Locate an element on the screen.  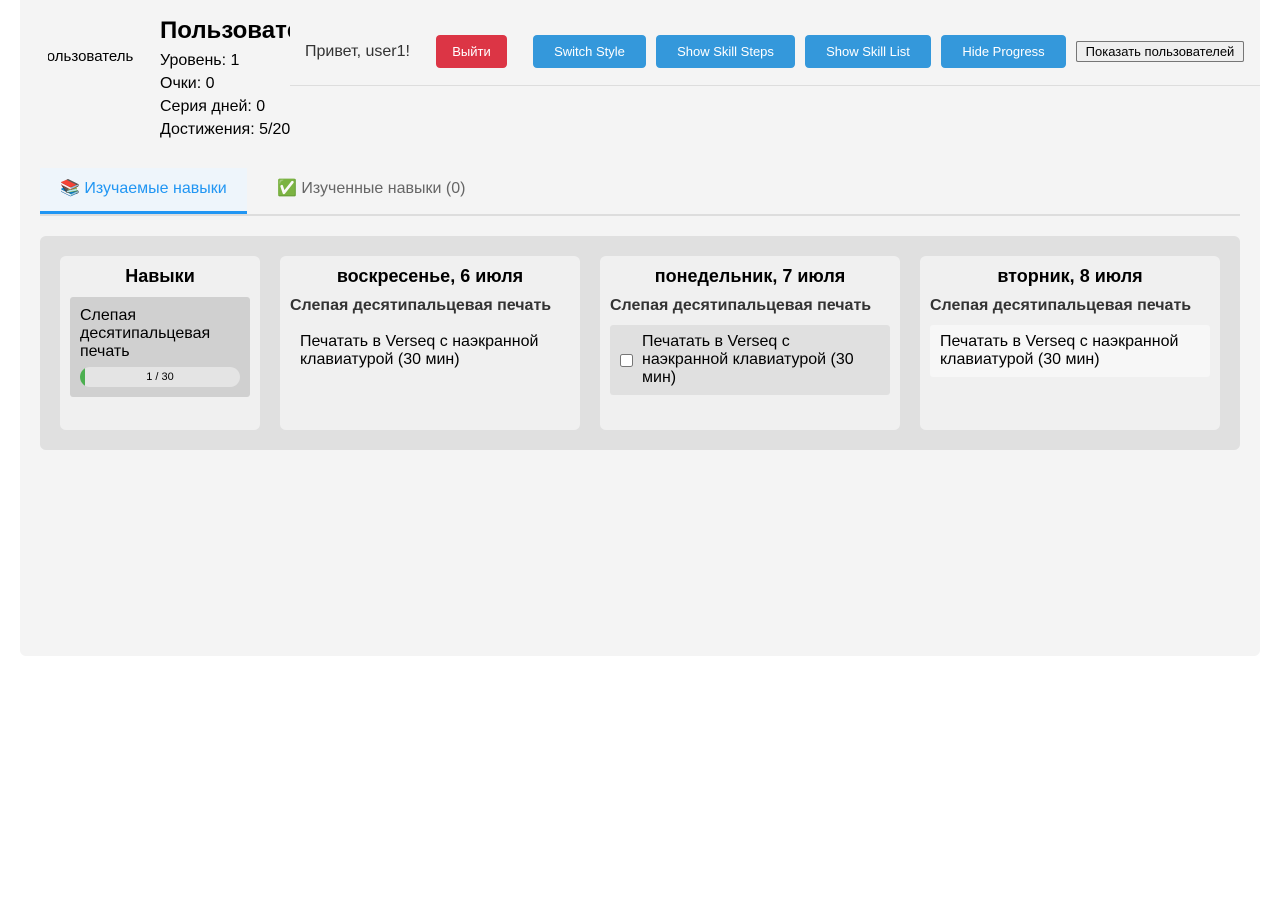
show-users-button: Показать пользователей is located at coordinates (1160, 51).